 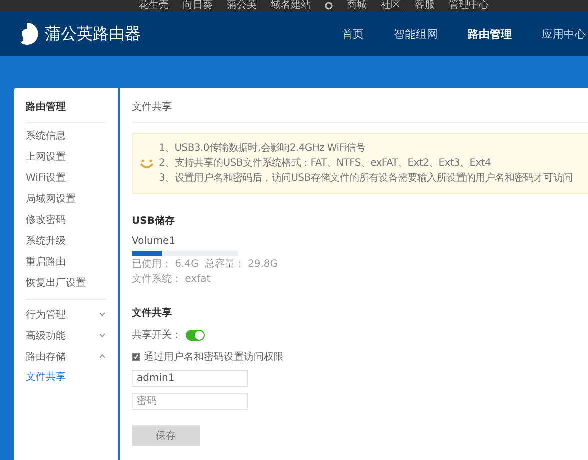 I want to click on section-heading: 文件共享, so click(x=152, y=313).